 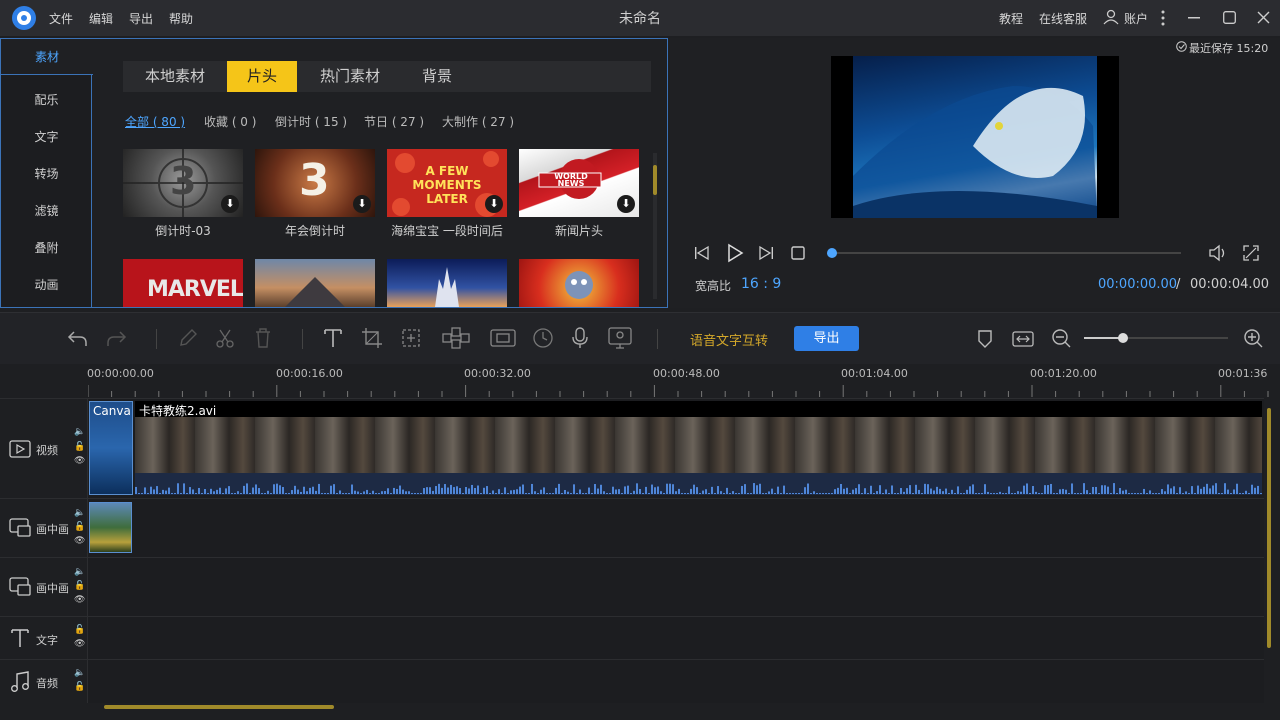 I want to click on redo-icon, so click(x=117, y=338).